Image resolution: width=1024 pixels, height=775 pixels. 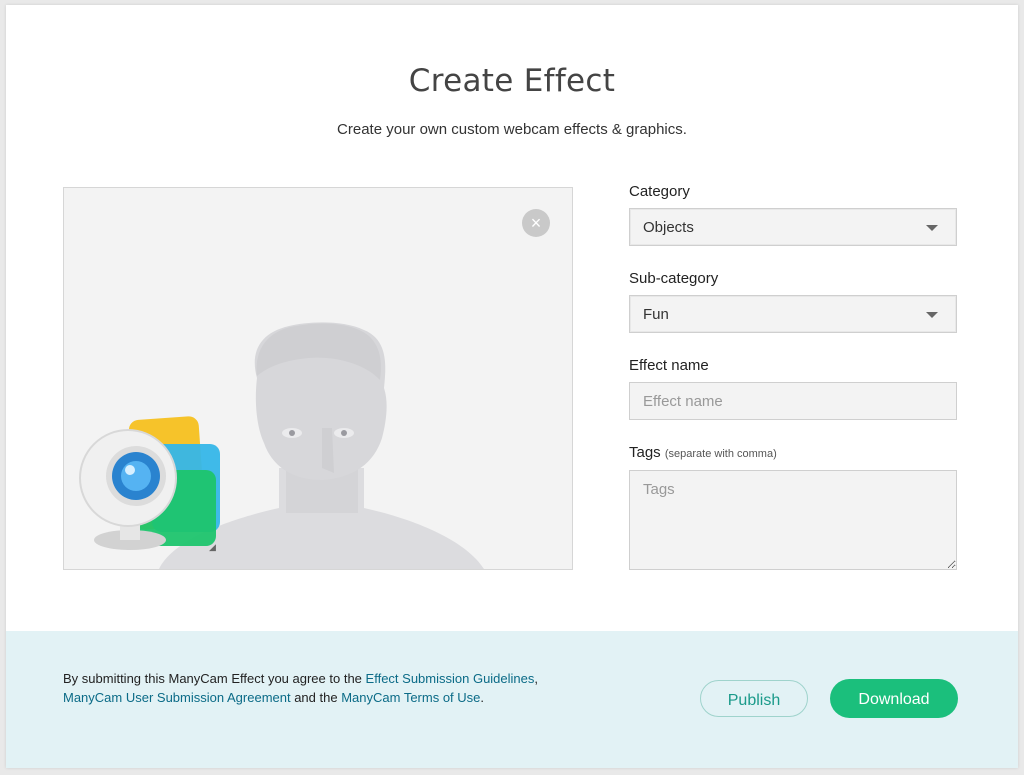 I want to click on close-preview-button: ×, so click(x=536, y=223).